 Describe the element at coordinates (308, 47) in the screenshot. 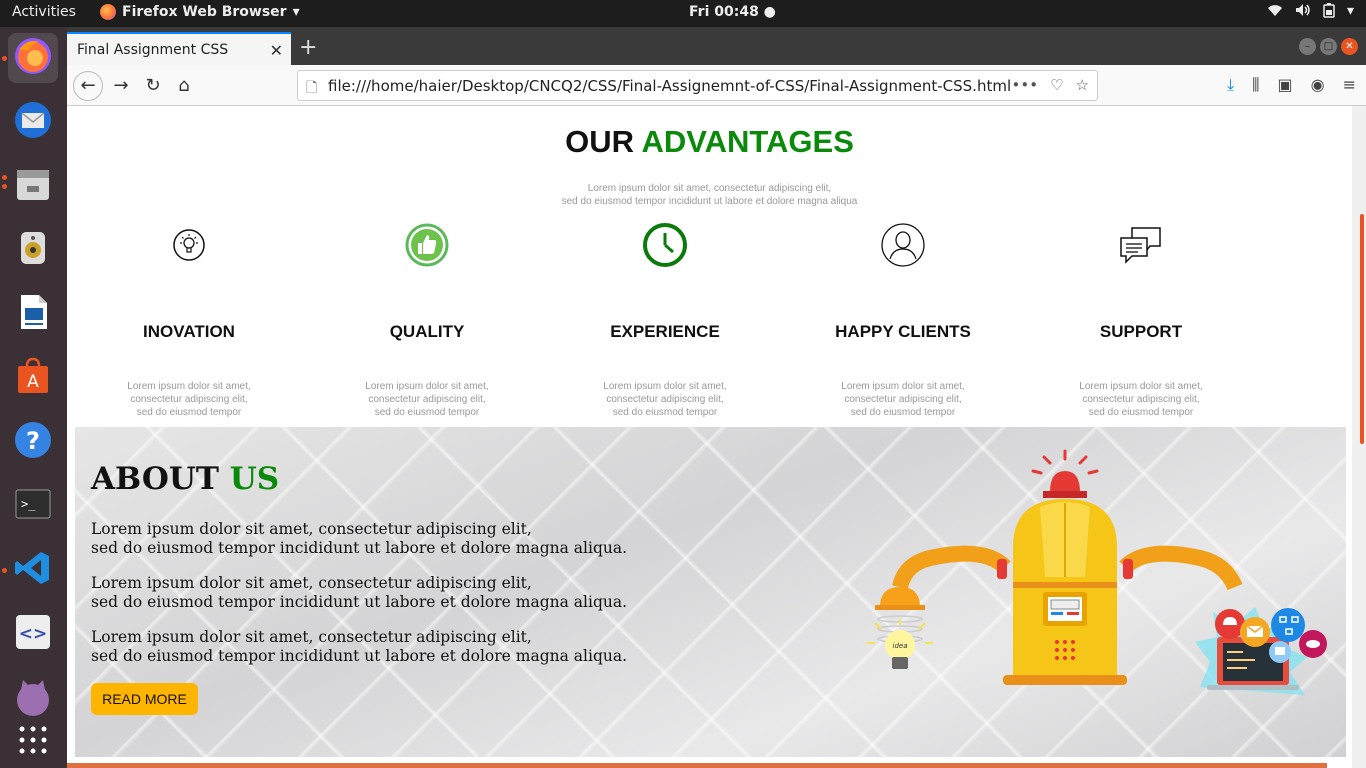

I see `new-tab-button: +` at that location.